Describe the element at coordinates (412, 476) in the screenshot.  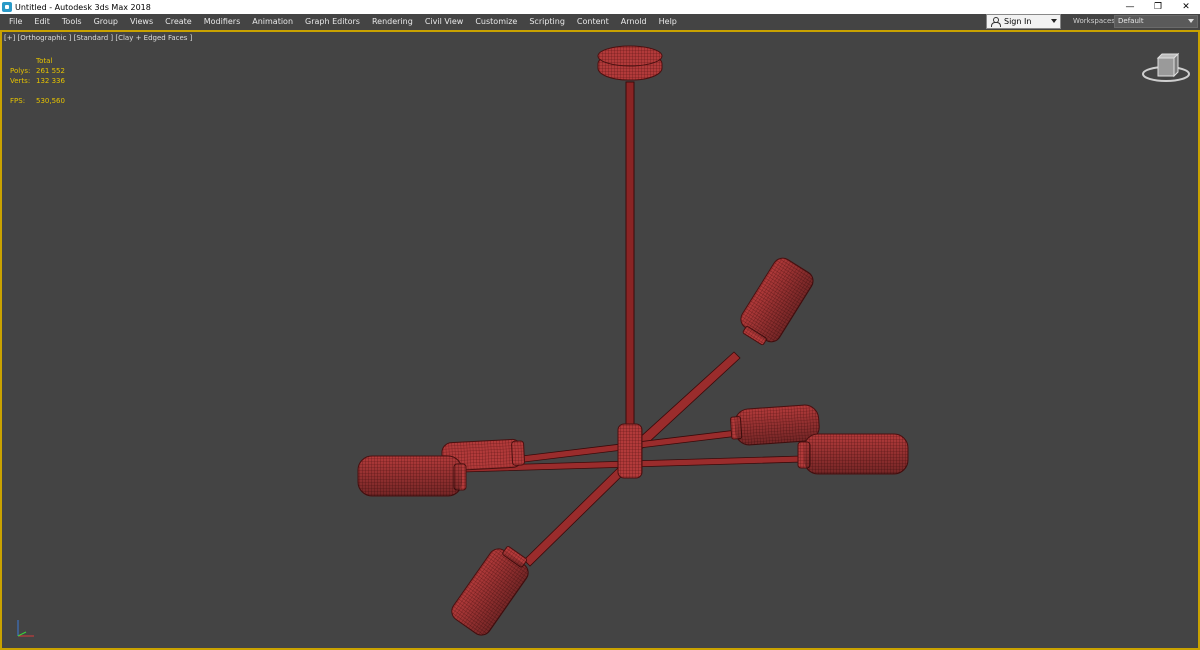
I see `lamp-front-left` at that location.